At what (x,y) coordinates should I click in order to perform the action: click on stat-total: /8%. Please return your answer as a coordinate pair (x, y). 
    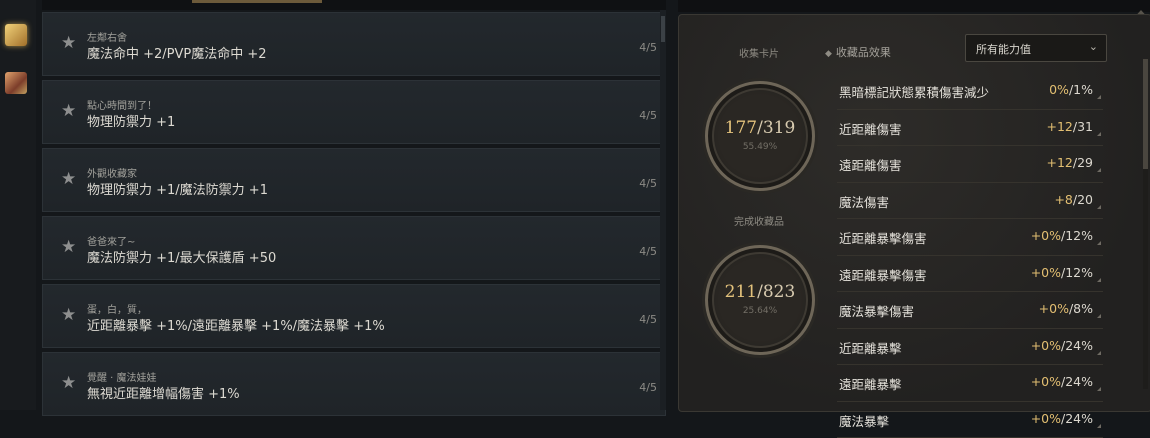
    Looking at the image, I should click on (1081, 308).